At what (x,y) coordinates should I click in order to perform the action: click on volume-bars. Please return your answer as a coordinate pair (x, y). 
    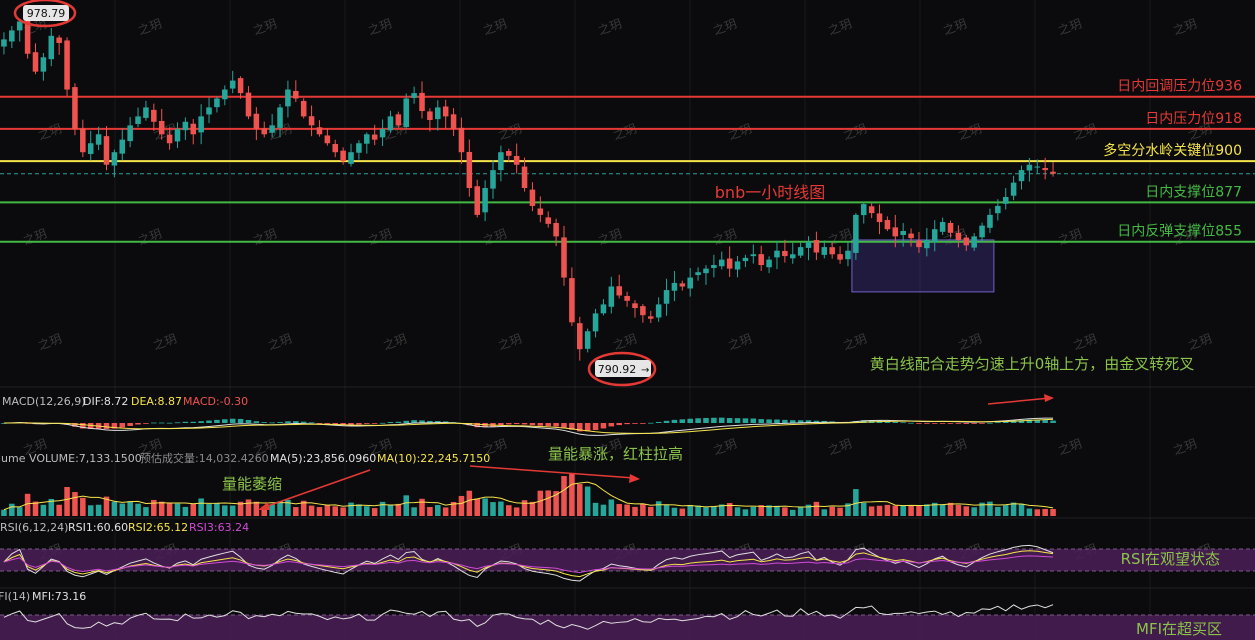
    Looking at the image, I should click on (528, 494).